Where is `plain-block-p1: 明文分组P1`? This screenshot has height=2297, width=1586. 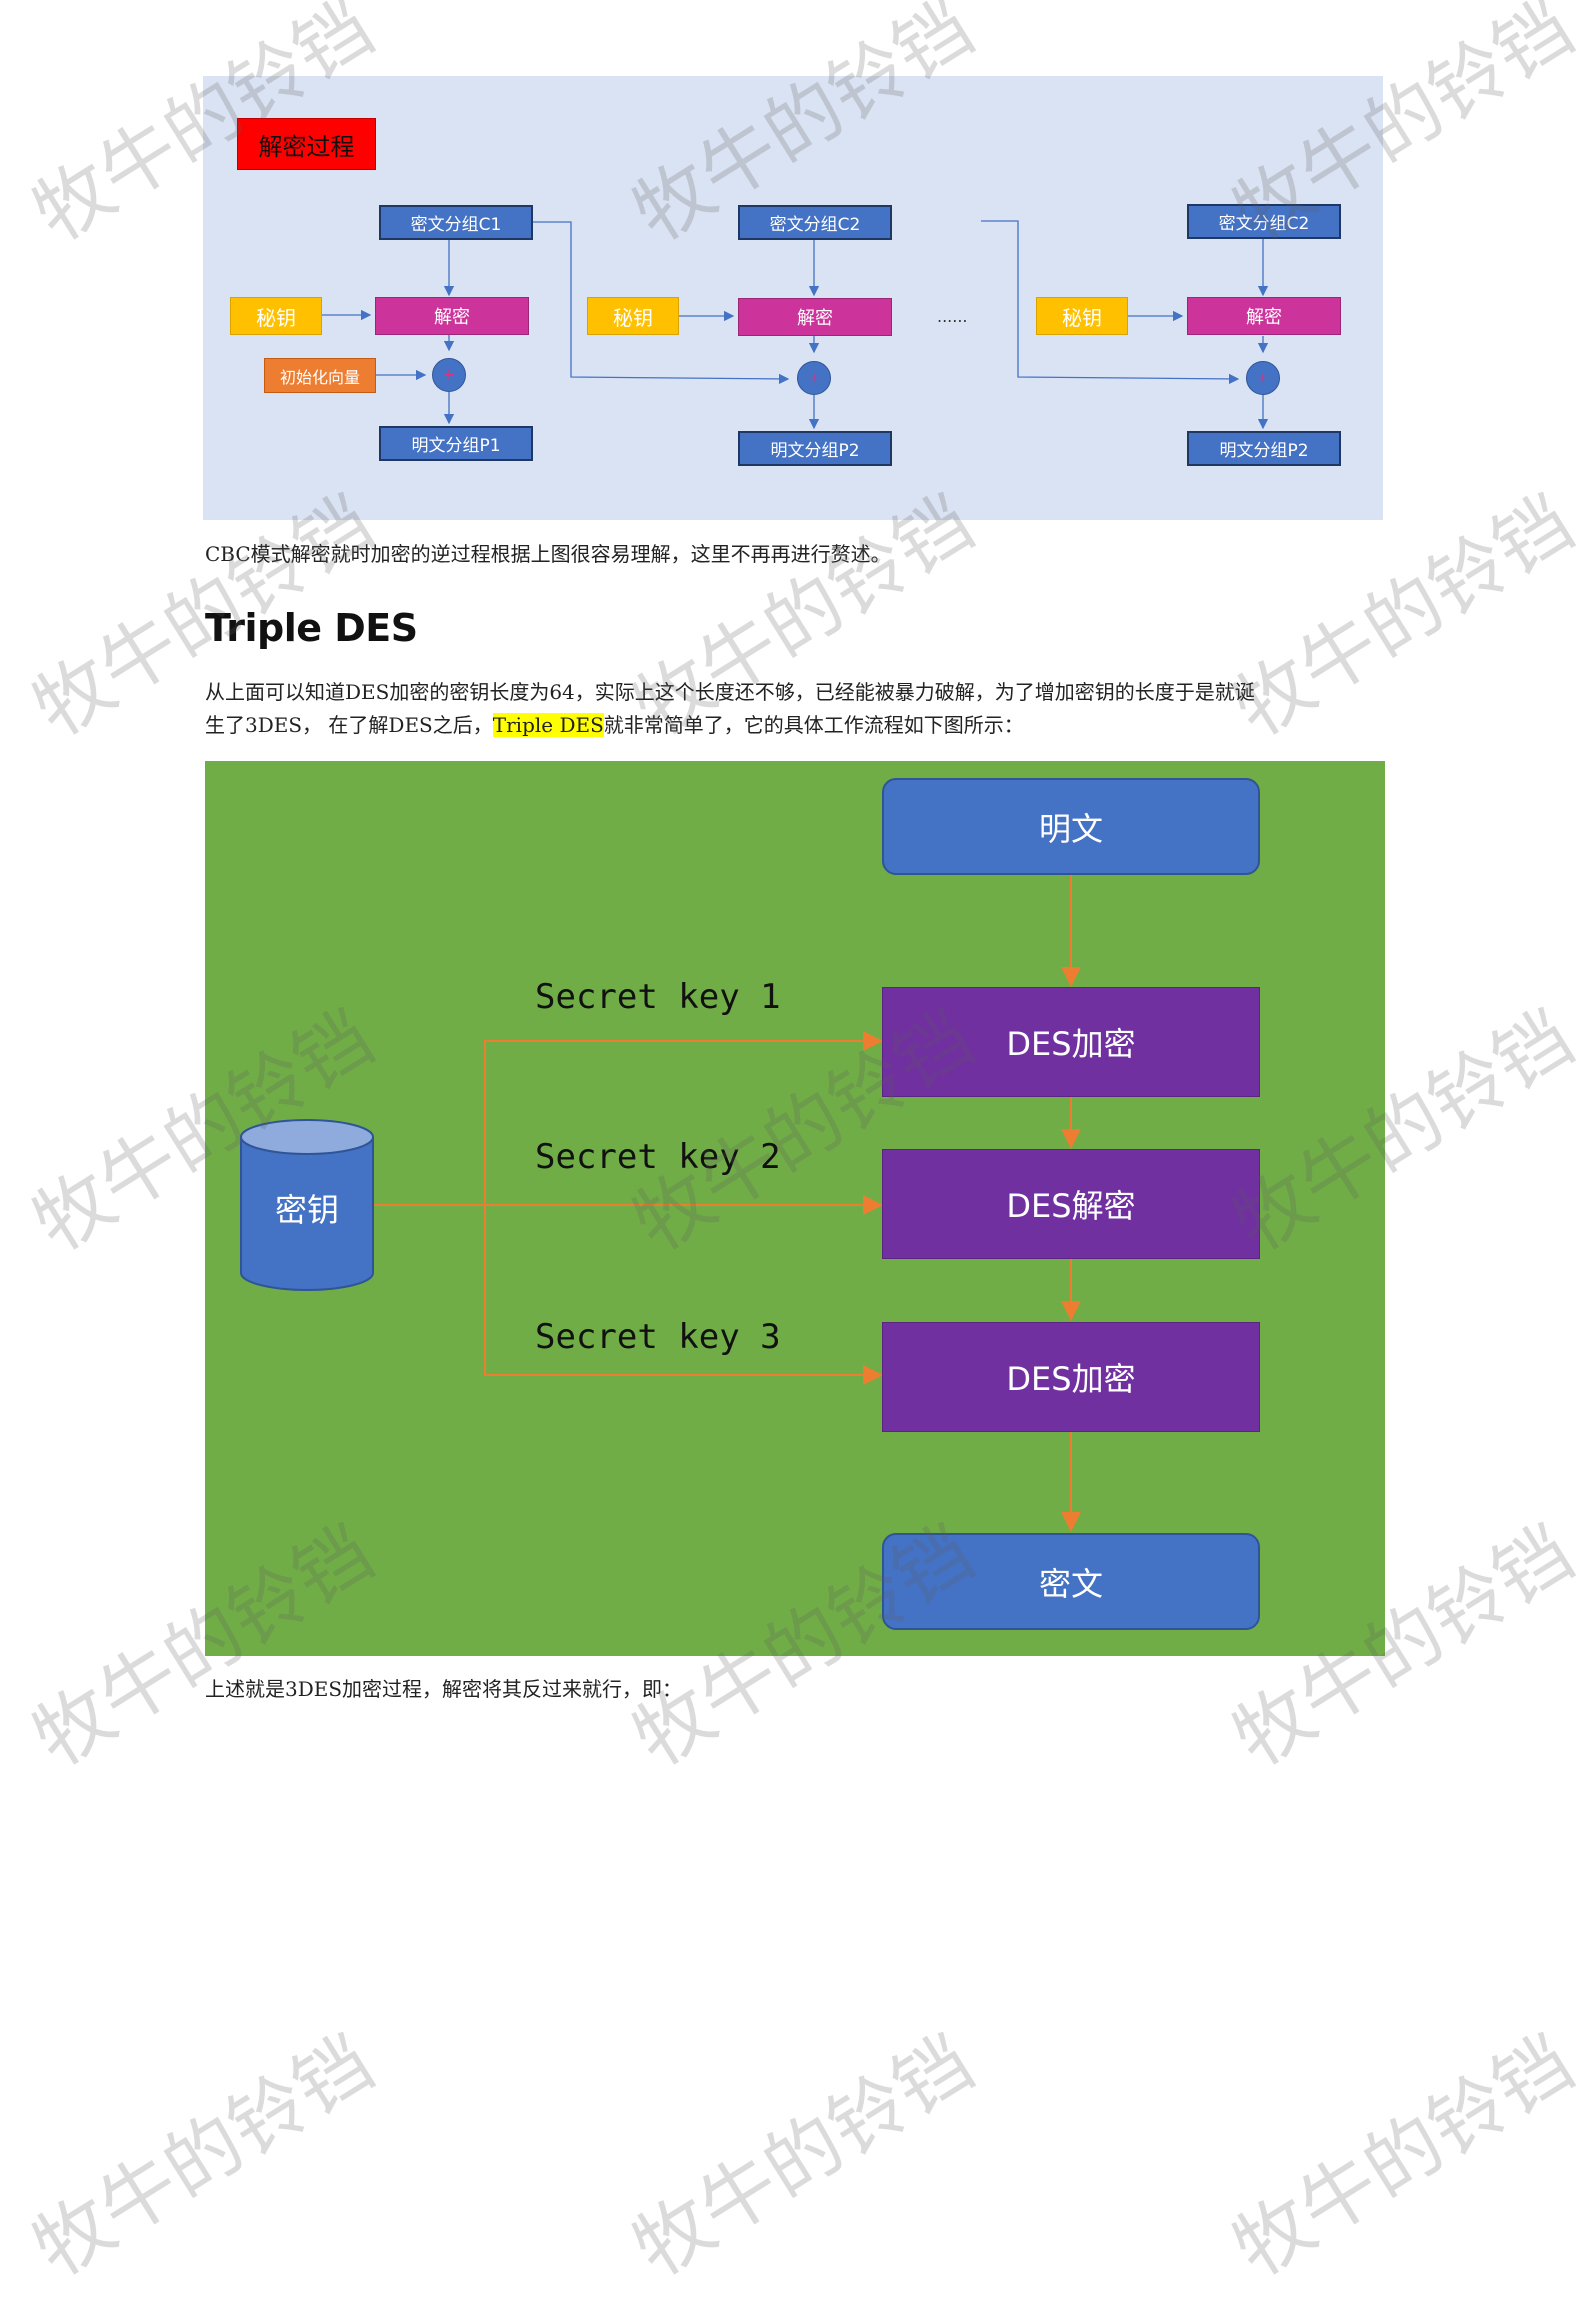
plain-block-p1: 明文分组P1 is located at coordinates (456, 443).